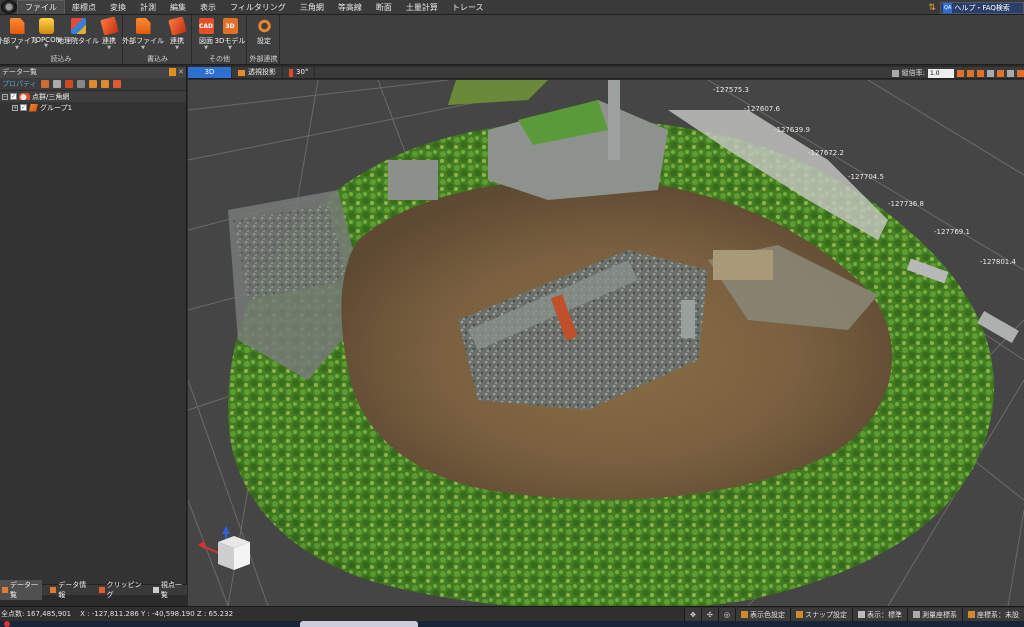  What do you see at coordinates (210, 72) in the screenshot?
I see `tab-3d: 3D` at bounding box center [210, 72].